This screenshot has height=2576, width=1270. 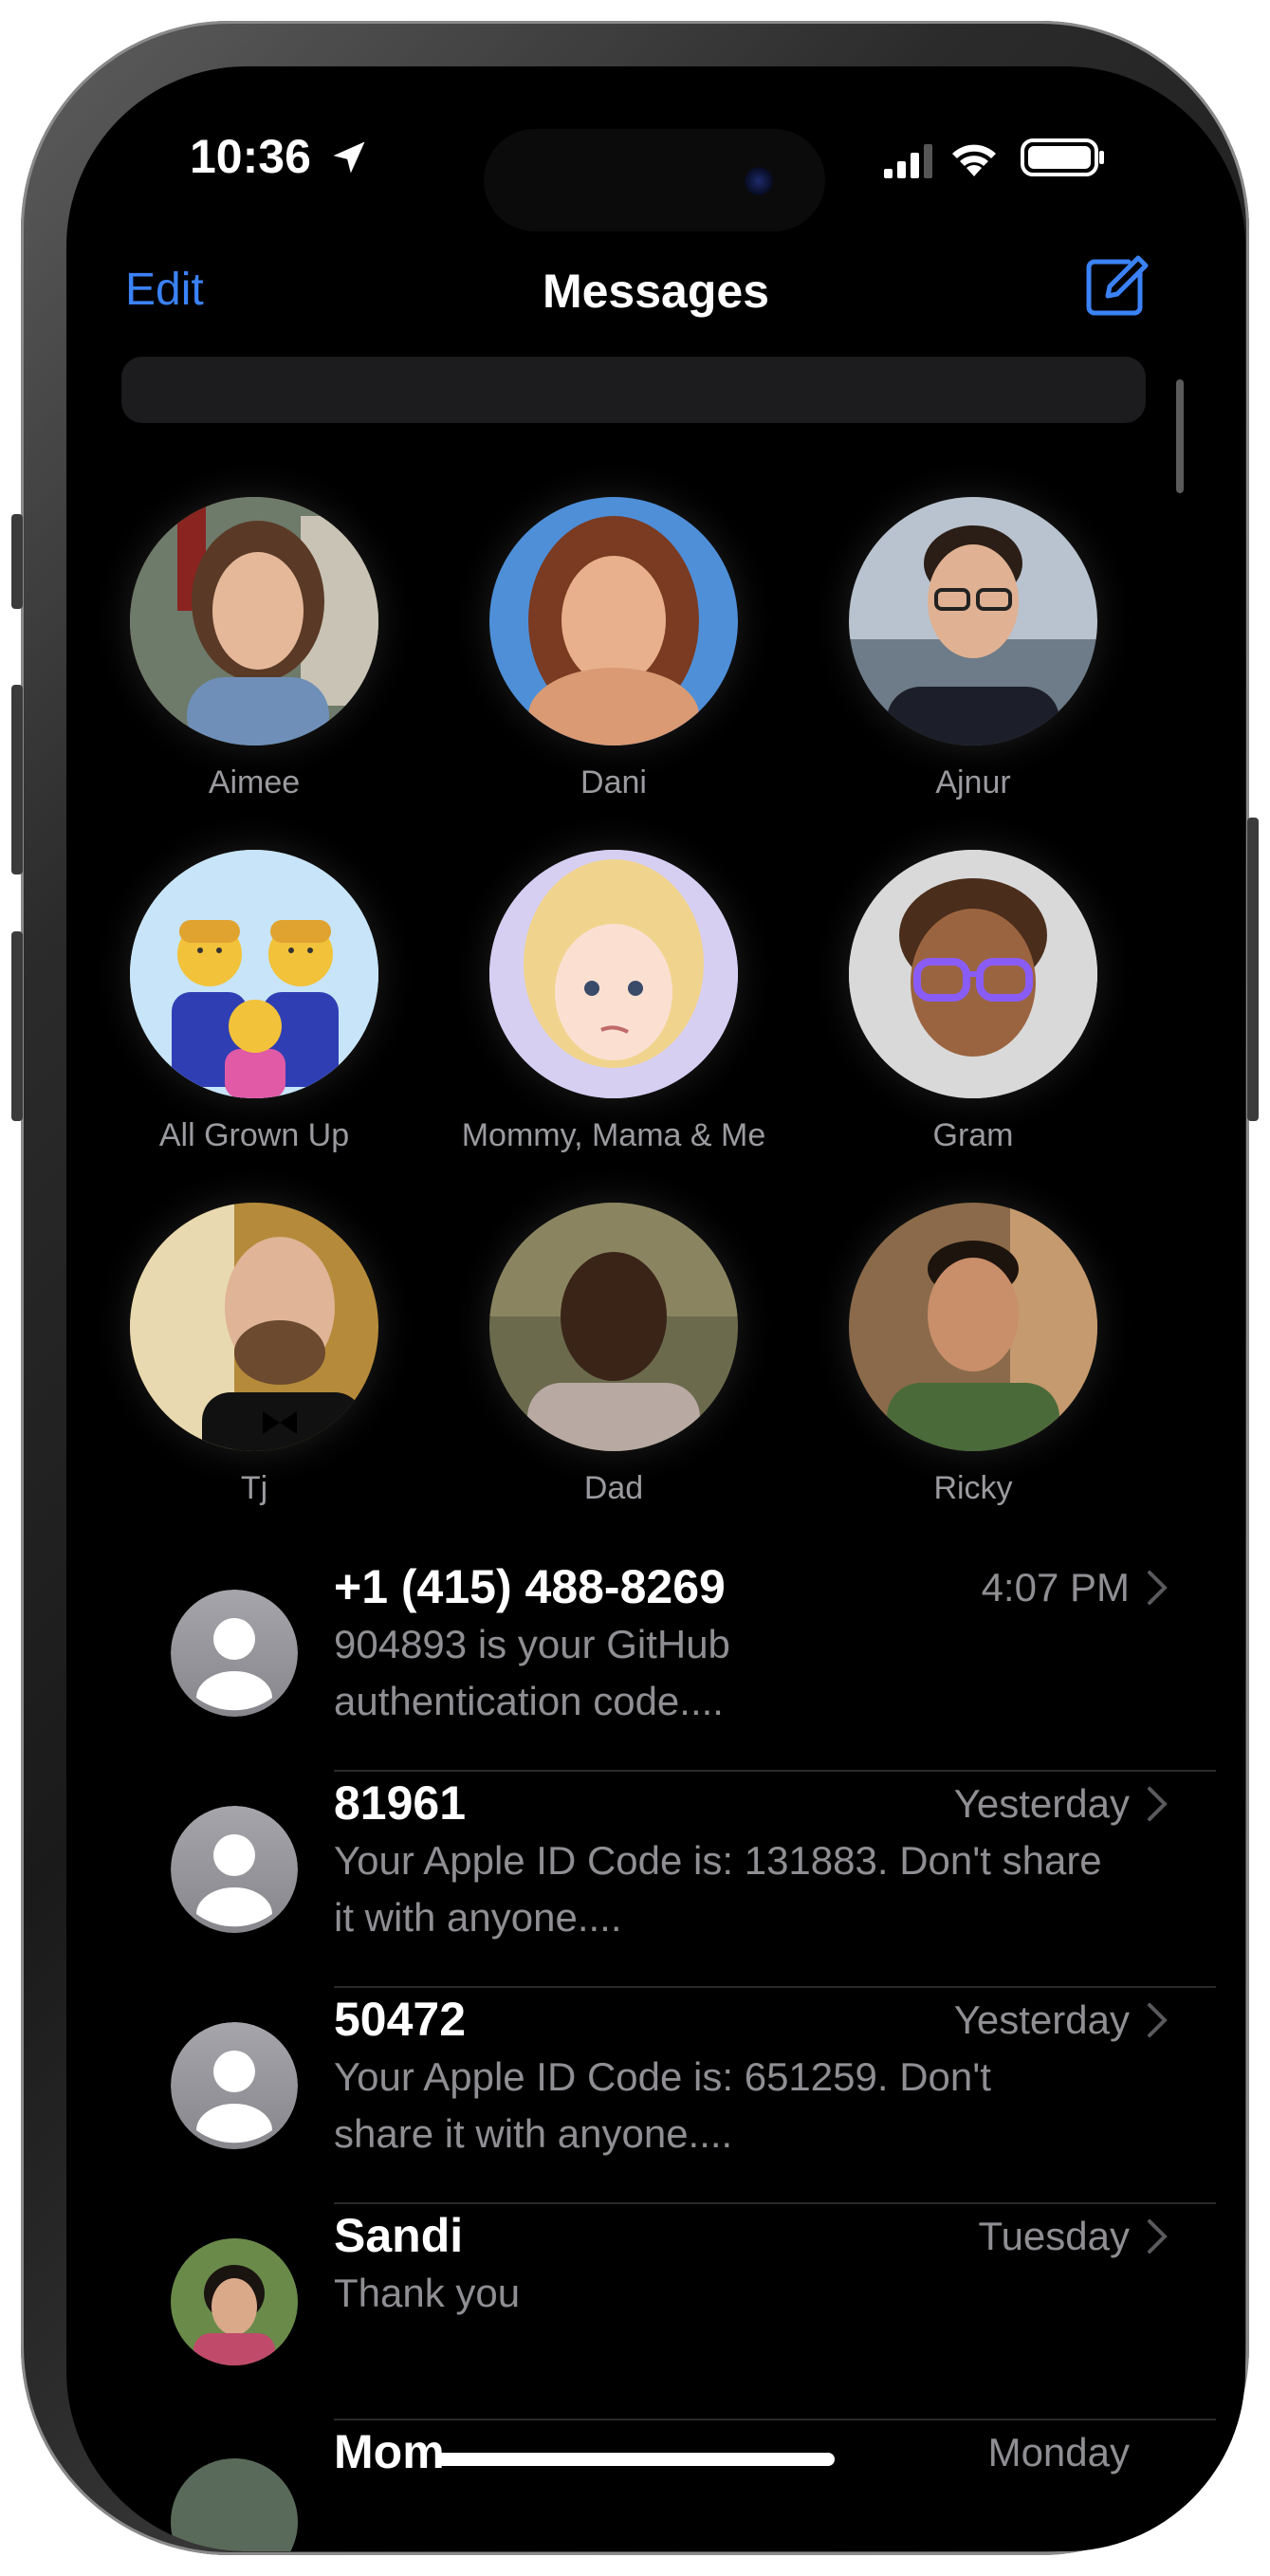 I want to click on pinned-group-all-grown-up: All Grown Up, so click(x=254, y=1002).